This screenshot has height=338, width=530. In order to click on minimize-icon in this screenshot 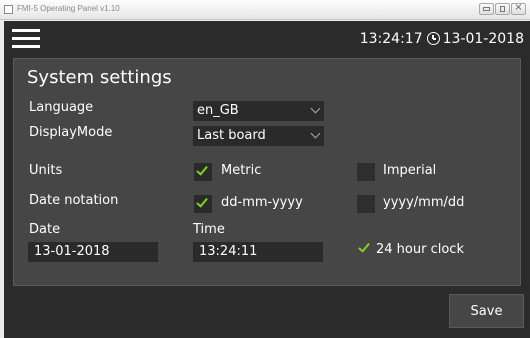, I will do `click(486, 9)`.